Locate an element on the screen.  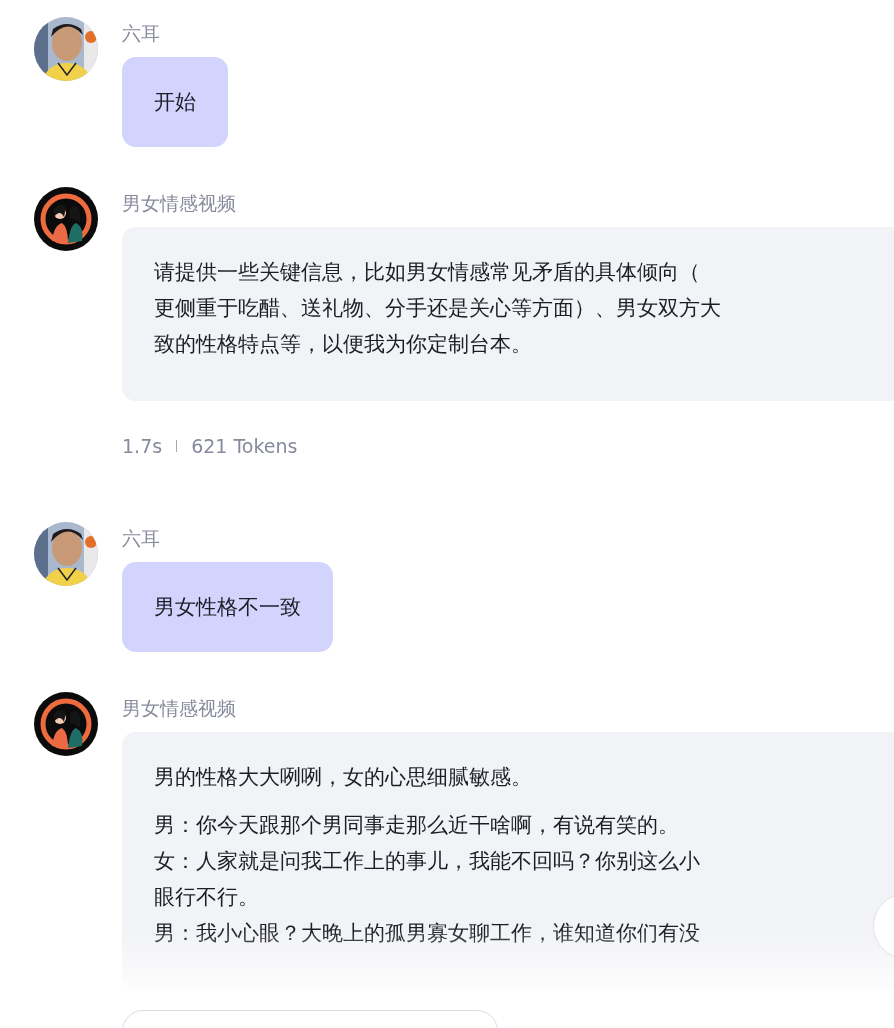
message-text: 男女性格不一致 is located at coordinates (227, 607).